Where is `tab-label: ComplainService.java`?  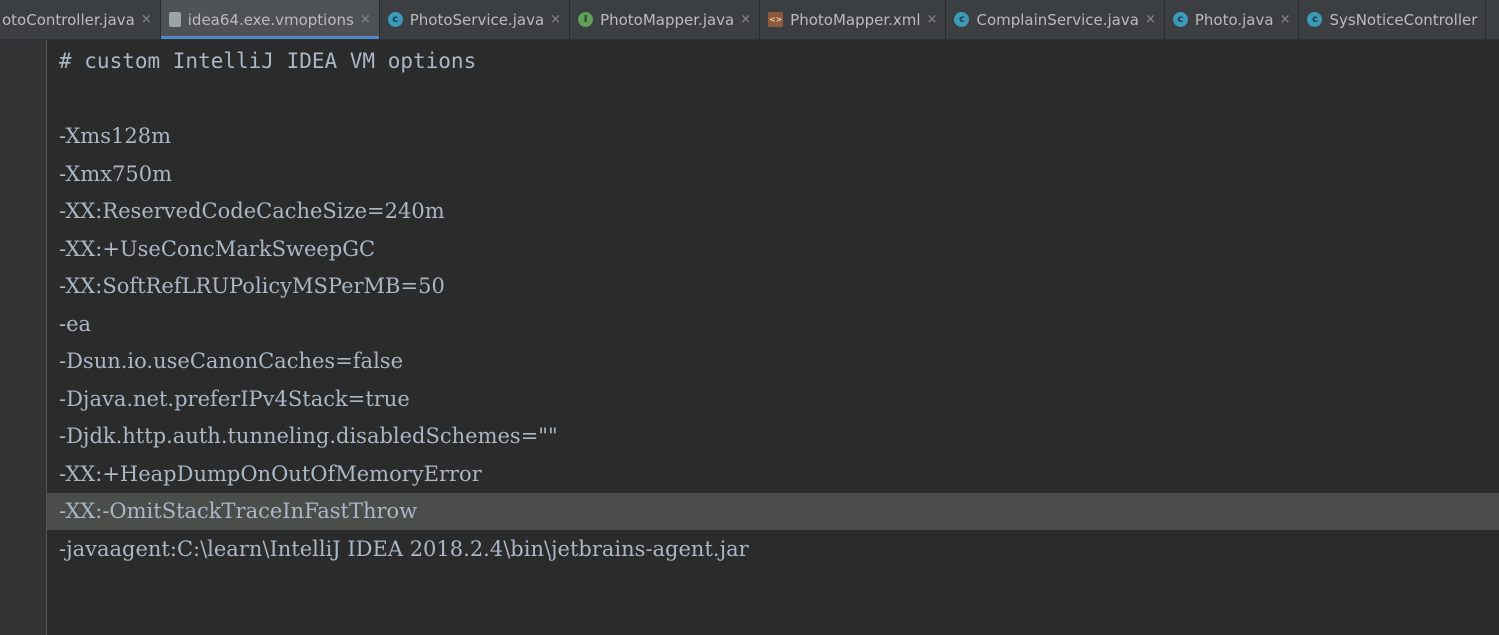 tab-label: ComplainService.java is located at coordinates (1057, 19).